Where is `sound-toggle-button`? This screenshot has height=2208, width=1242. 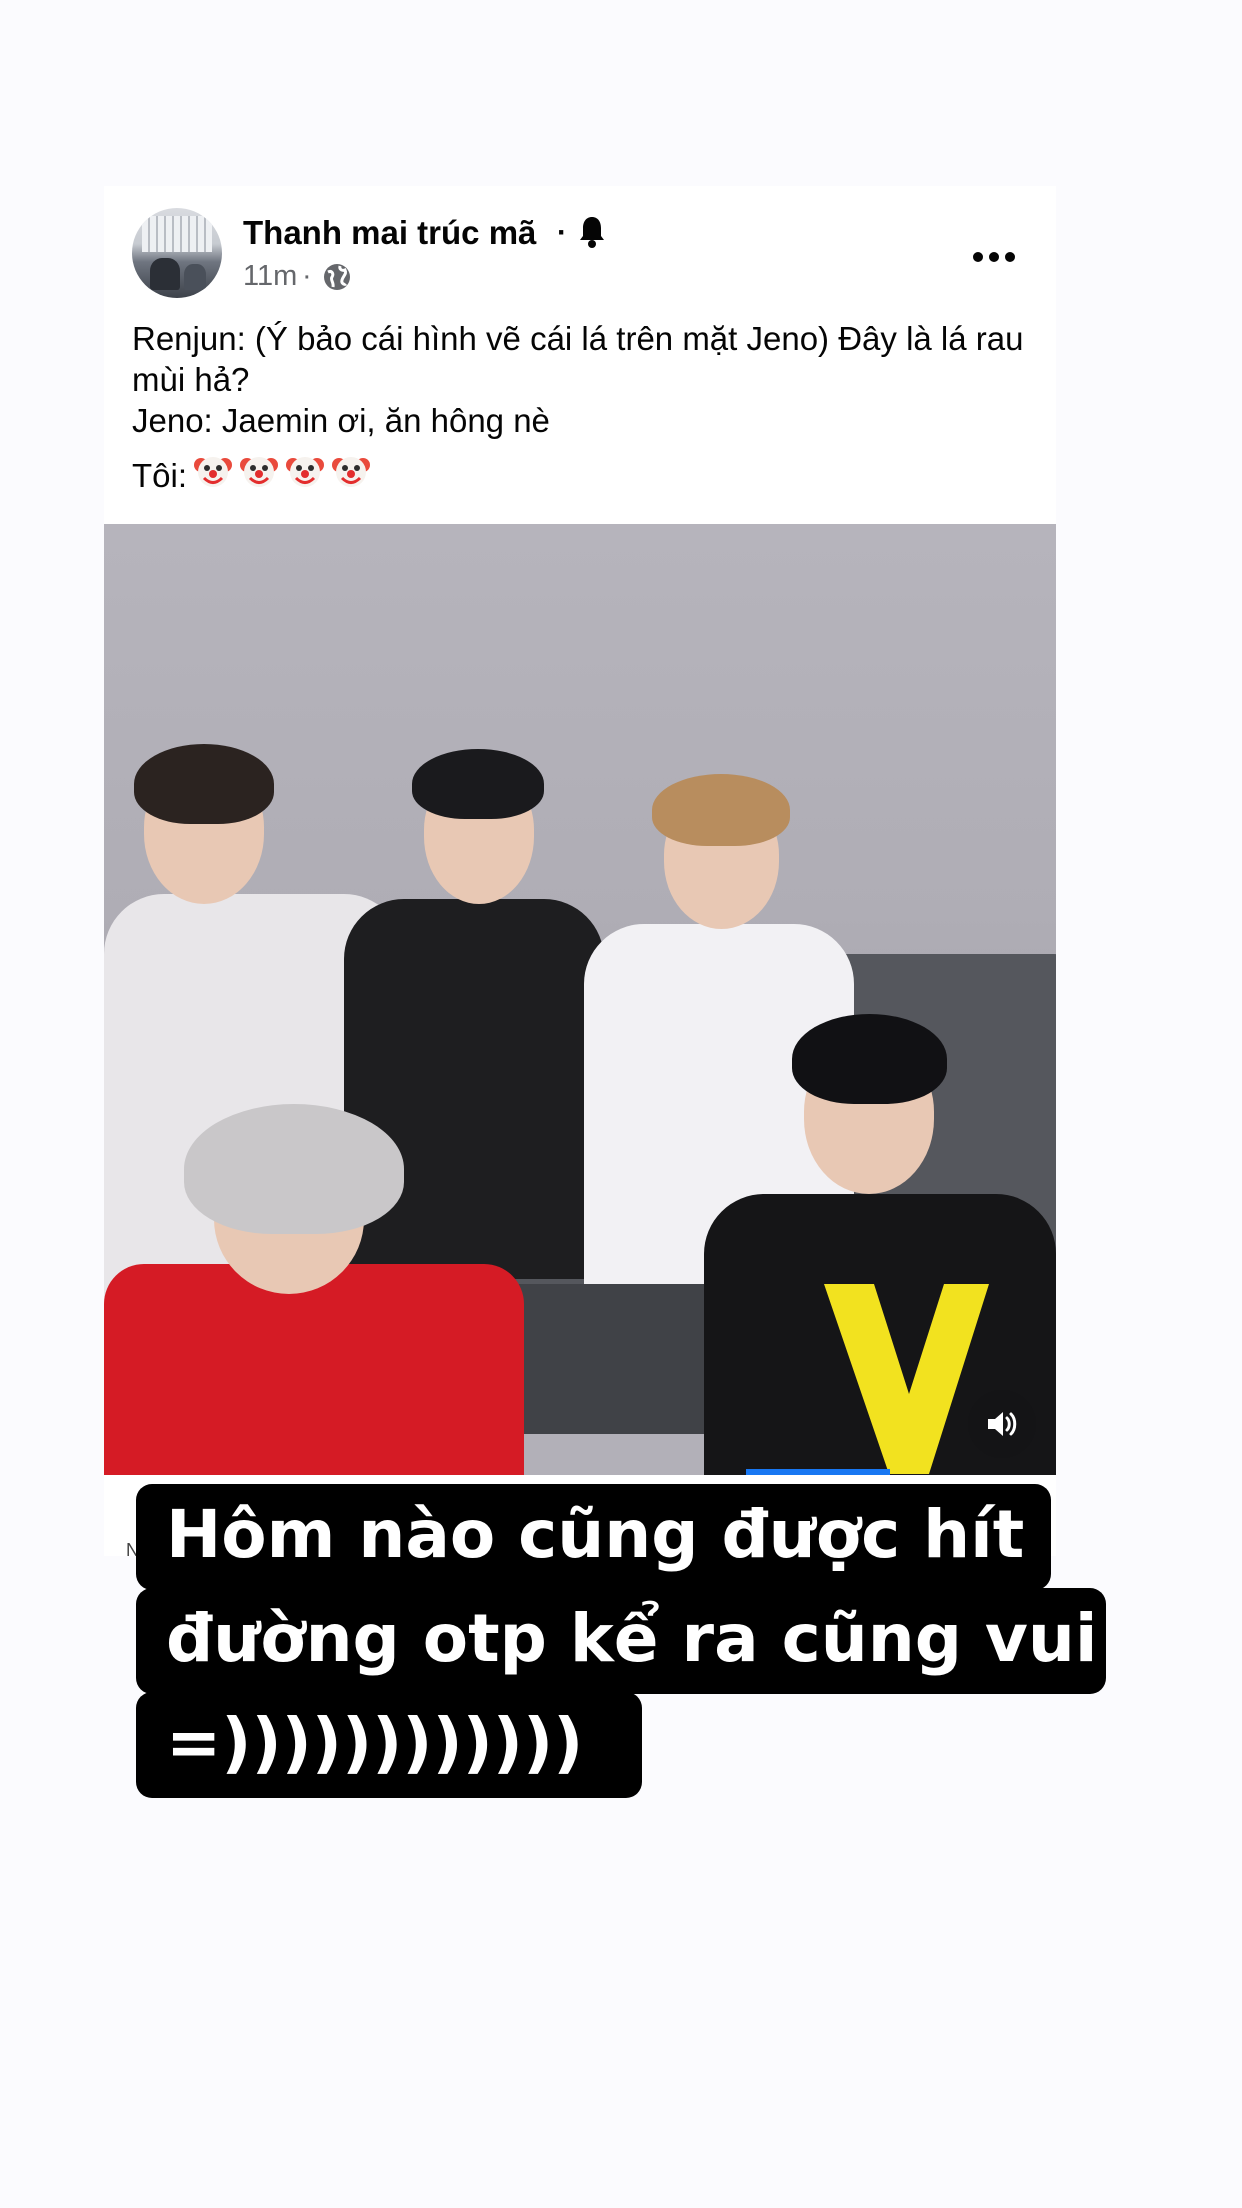 sound-toggle-button is located at coordinates (1002, 1424).